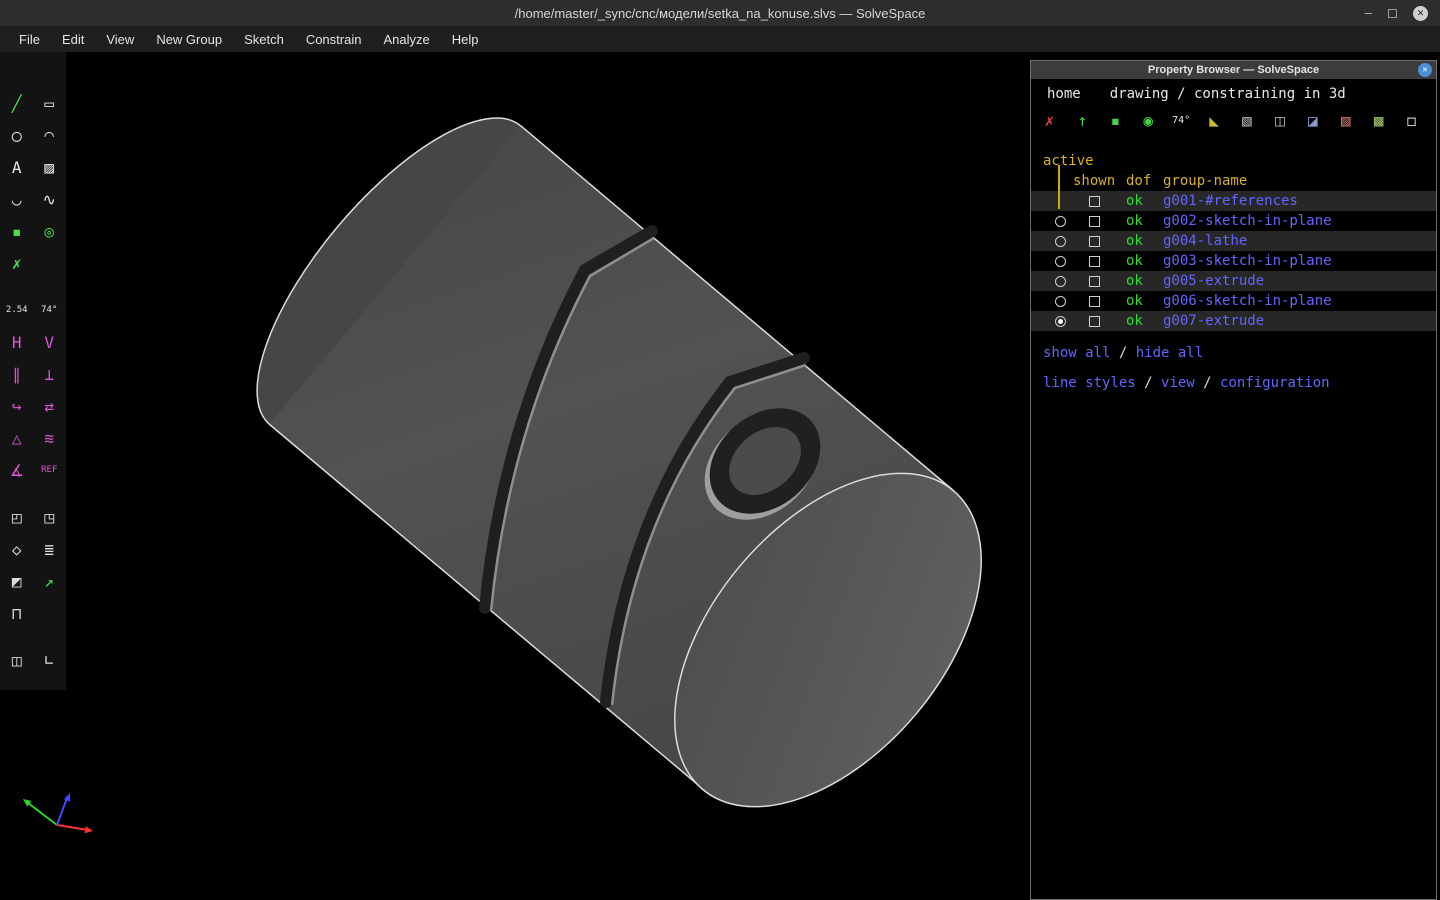 The image size is (1440, 900). Describe the element at coordinates (17, 438) in the screenshot. I see `equal-constraint-icon: △` at that location.